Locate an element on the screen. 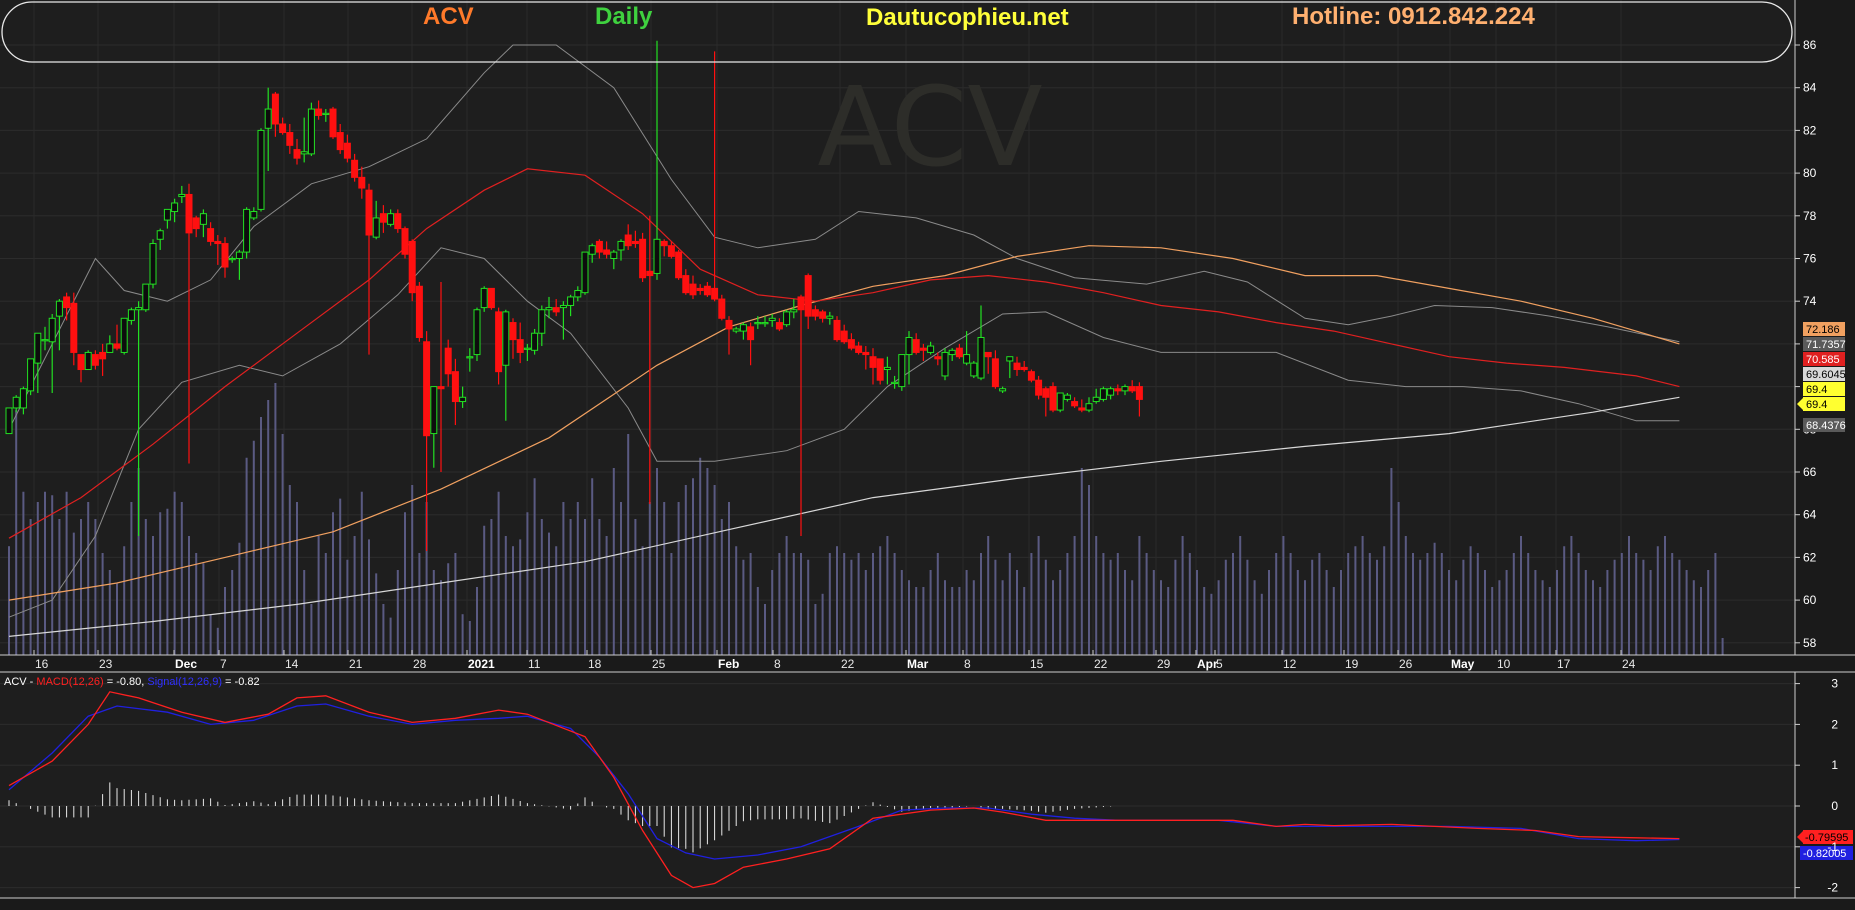 The height and width of the screenshot is (910, 1855). date-tick-label: 23 is located at coordinates (106, 664).